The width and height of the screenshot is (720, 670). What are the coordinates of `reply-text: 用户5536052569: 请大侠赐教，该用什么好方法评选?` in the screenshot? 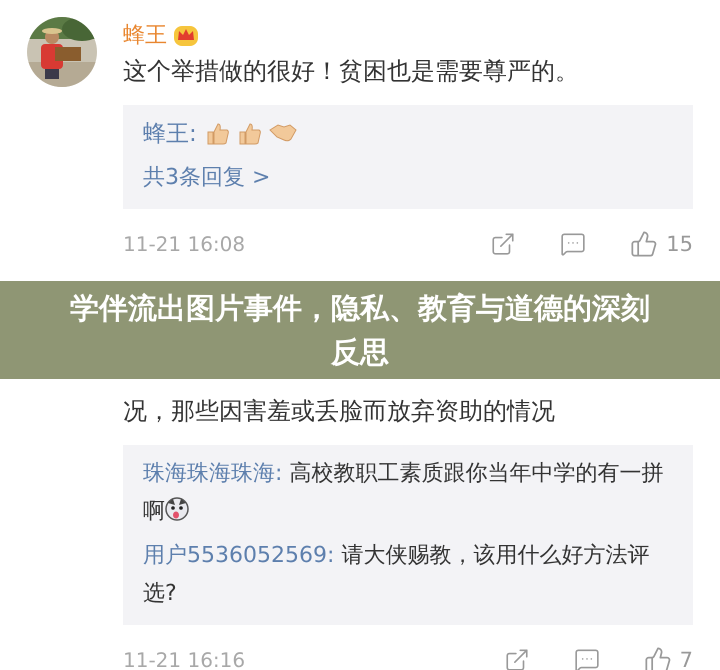 It's located at (396, 575).